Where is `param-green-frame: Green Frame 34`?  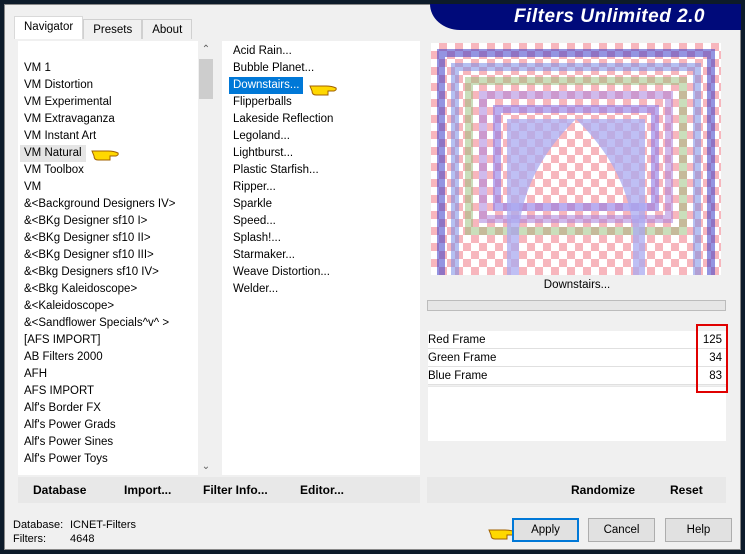 param-green-frame: Green Frame 34 is located at coordinates (577, 358).